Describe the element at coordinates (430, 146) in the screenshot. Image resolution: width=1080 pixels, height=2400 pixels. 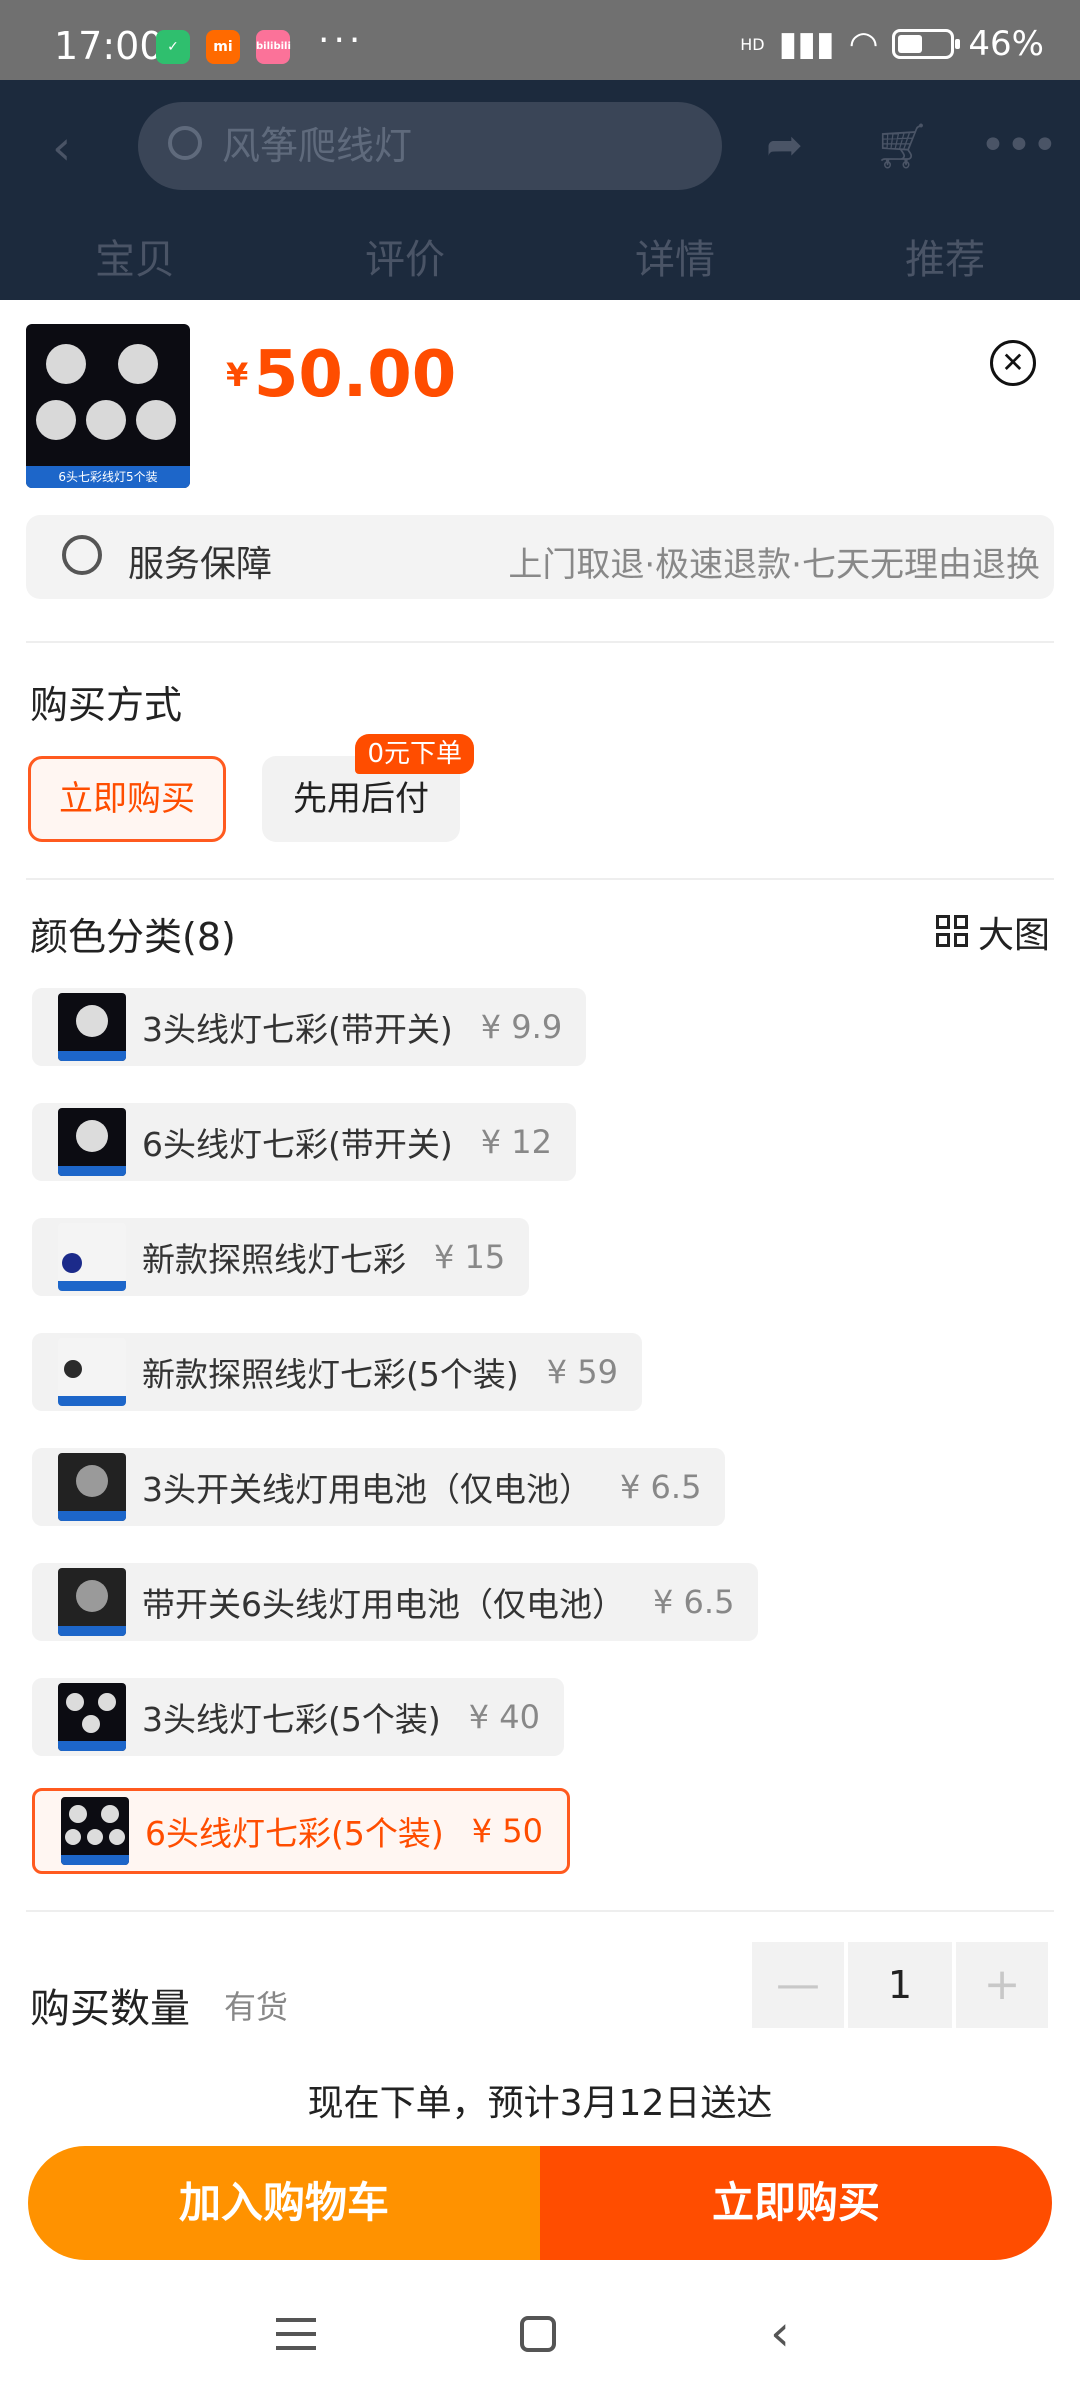
I see `search-bar: 风筝爬线灯` at that location.